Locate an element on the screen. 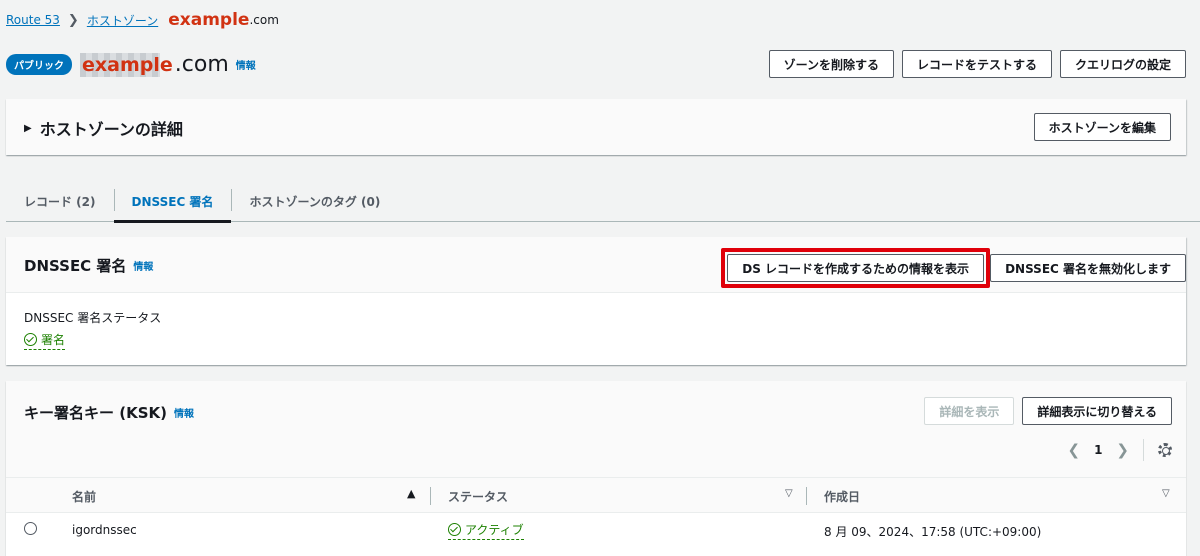 This screenshot has width=1200, height=556. dnssec-status-text: 署名 is located at coordinates (53, 340).